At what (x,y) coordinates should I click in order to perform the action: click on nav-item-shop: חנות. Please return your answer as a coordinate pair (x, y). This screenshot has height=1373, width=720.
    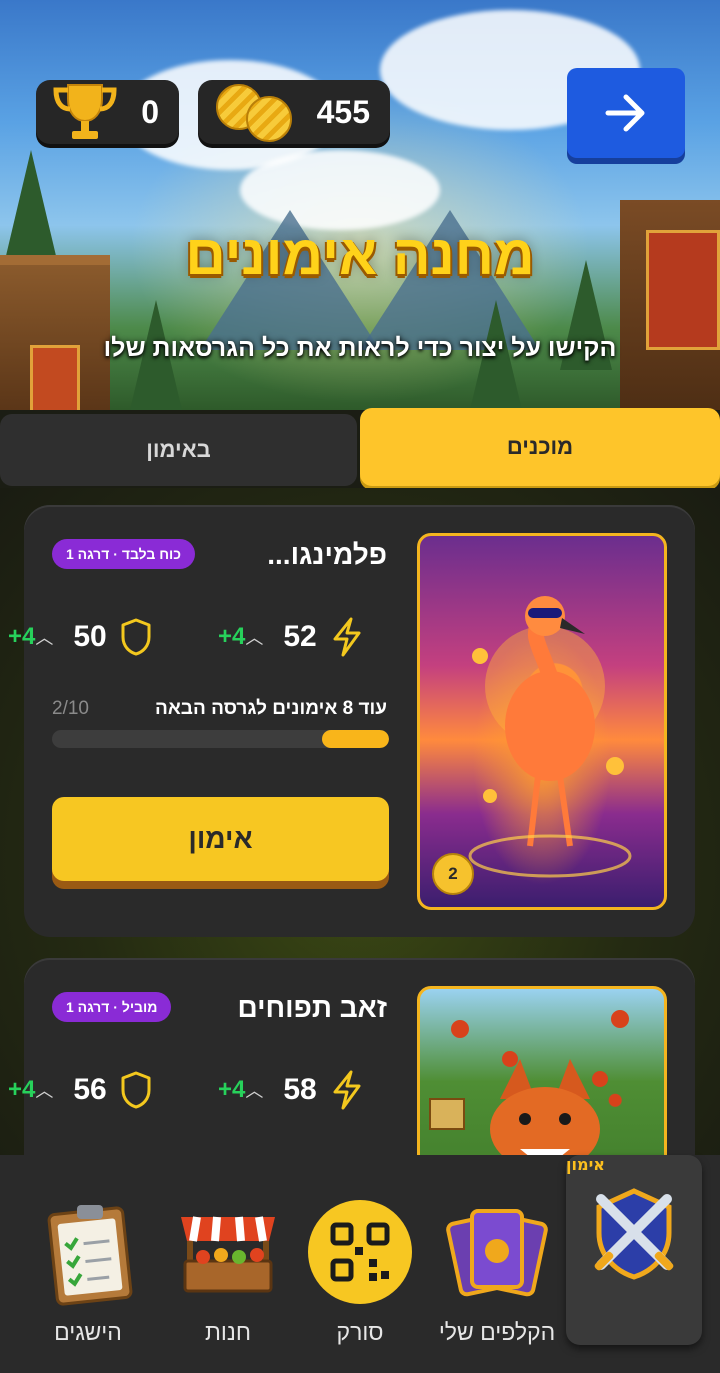
    Looking at the image, I should click on (228, 1264).